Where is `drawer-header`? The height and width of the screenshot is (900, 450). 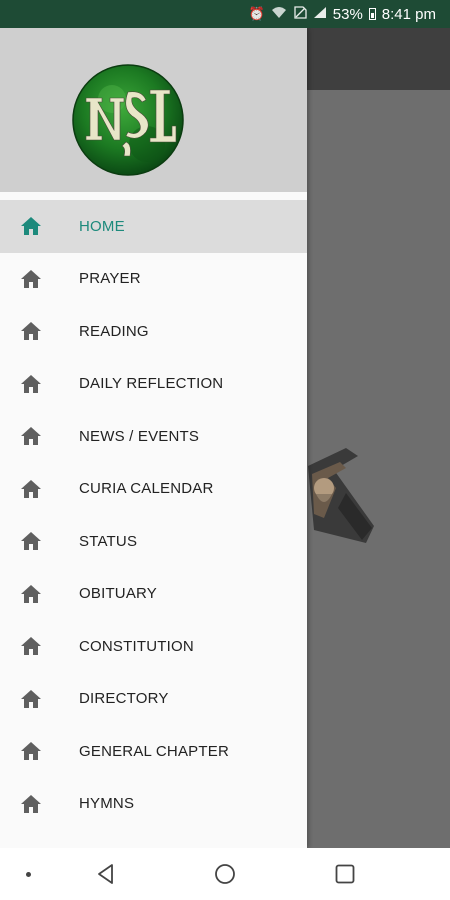
drawer-header is located at coordinates (153, 114).